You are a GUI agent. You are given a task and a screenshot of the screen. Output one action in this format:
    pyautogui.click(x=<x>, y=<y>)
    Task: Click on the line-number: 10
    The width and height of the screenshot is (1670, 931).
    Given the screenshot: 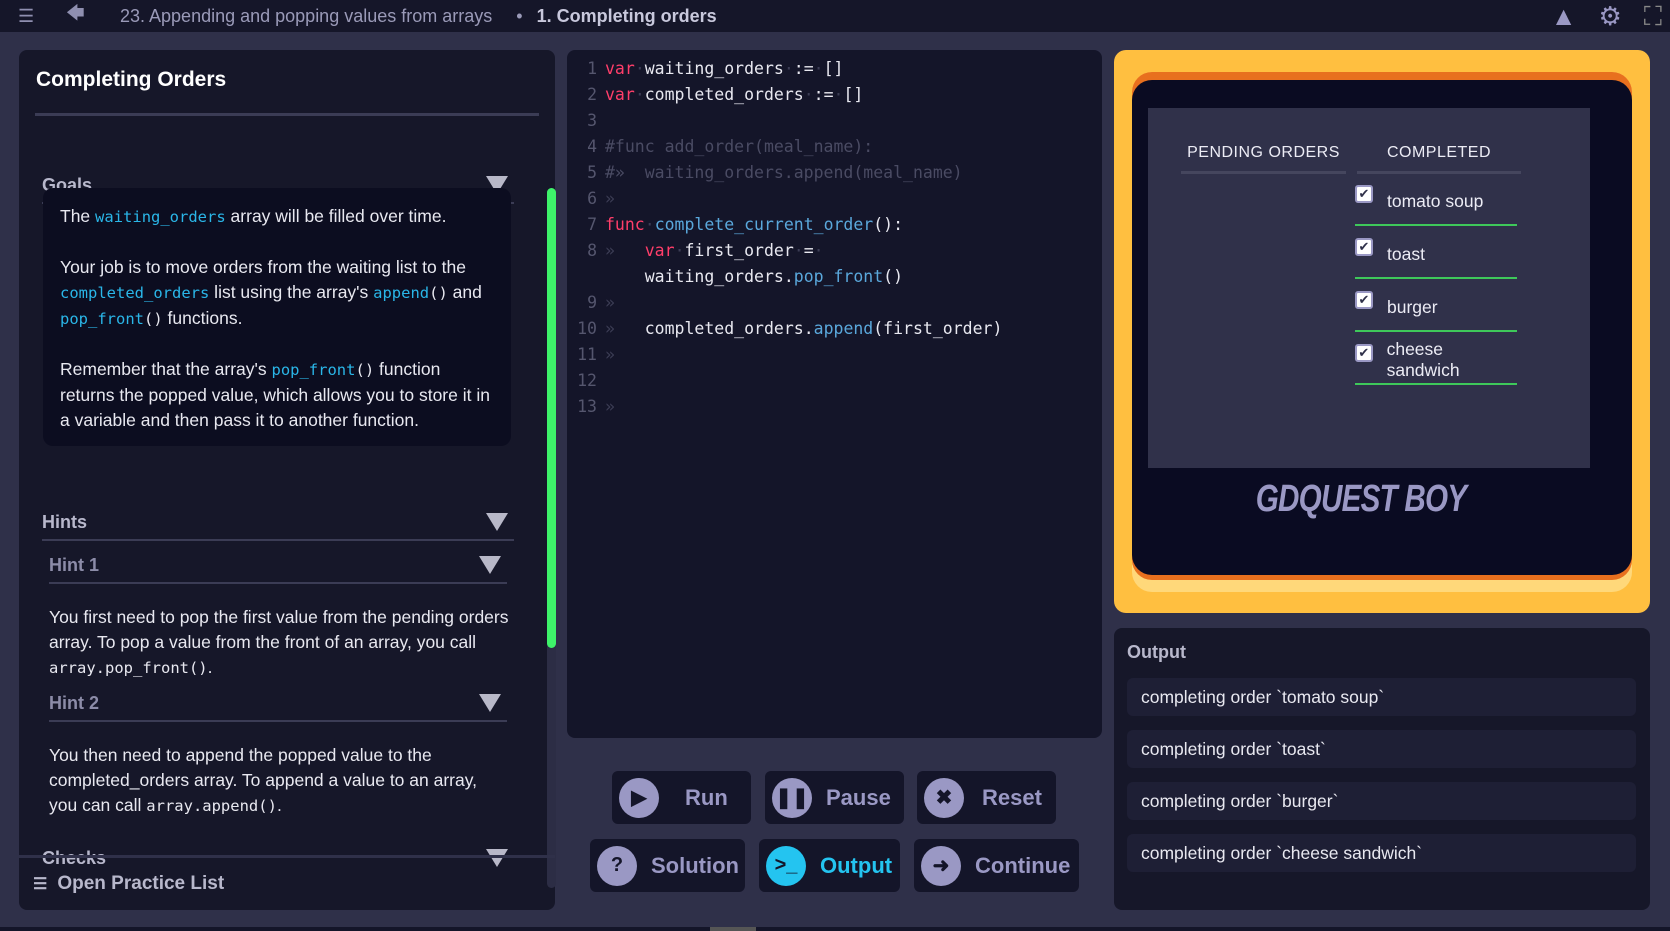 What is the action you would take?
    pyautogui.click(x=587, y=328)
    